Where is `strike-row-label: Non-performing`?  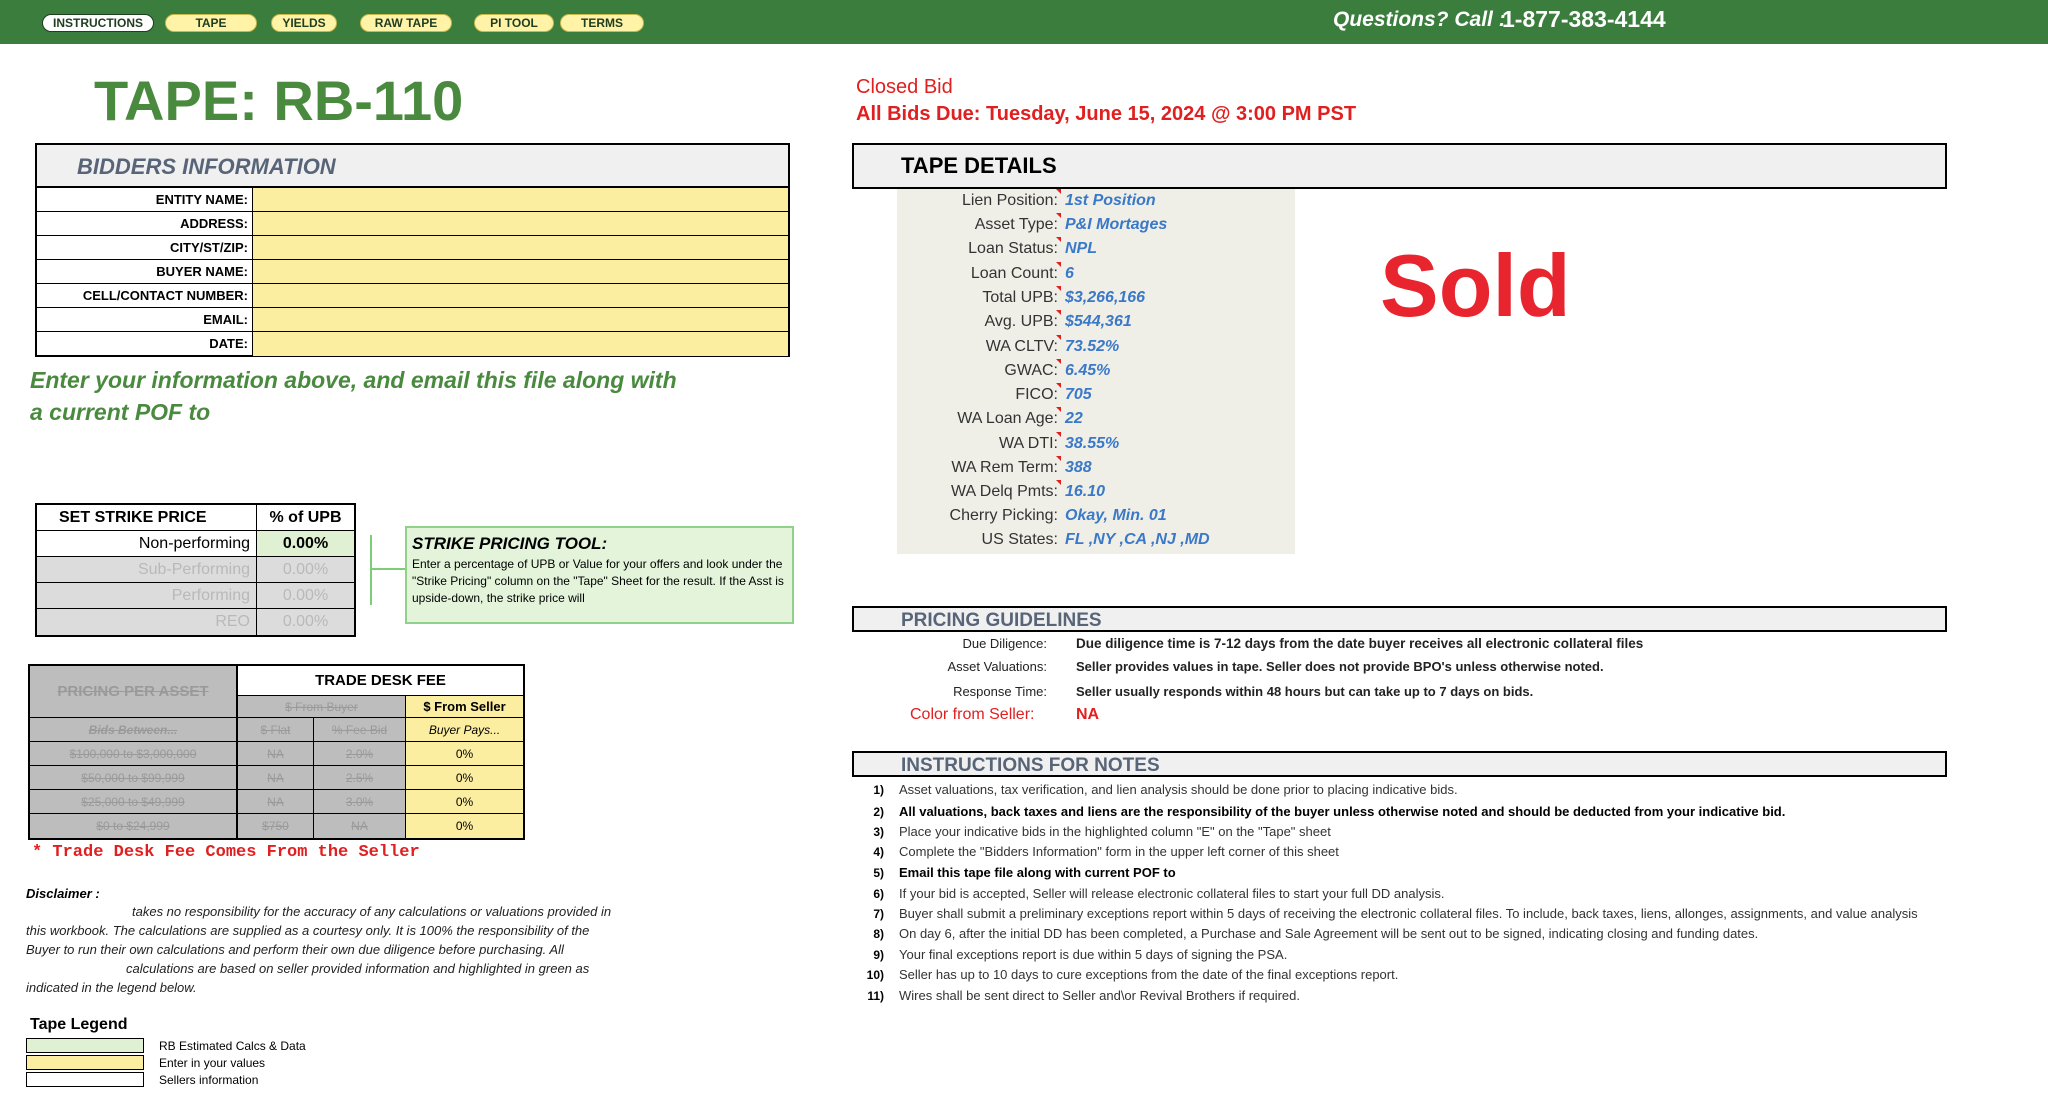 strike-row-label: Non-performing is located at coordinates (147, 543).